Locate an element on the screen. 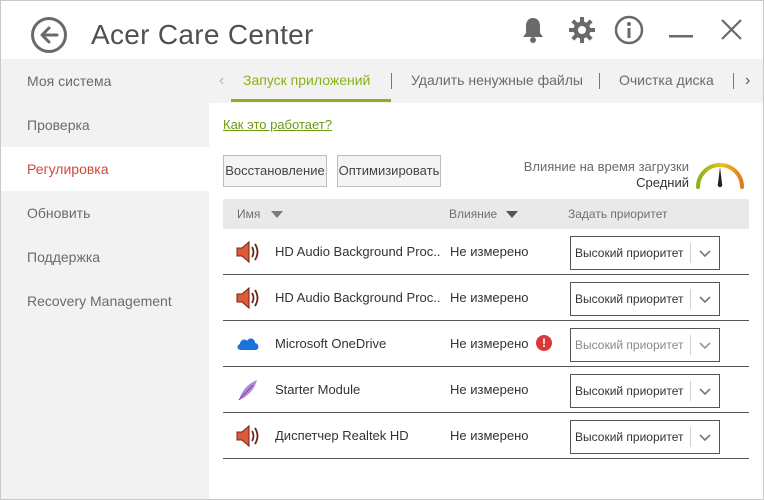  sidebar-item-tuning: Регулировка is located at coordinates (105, 169).